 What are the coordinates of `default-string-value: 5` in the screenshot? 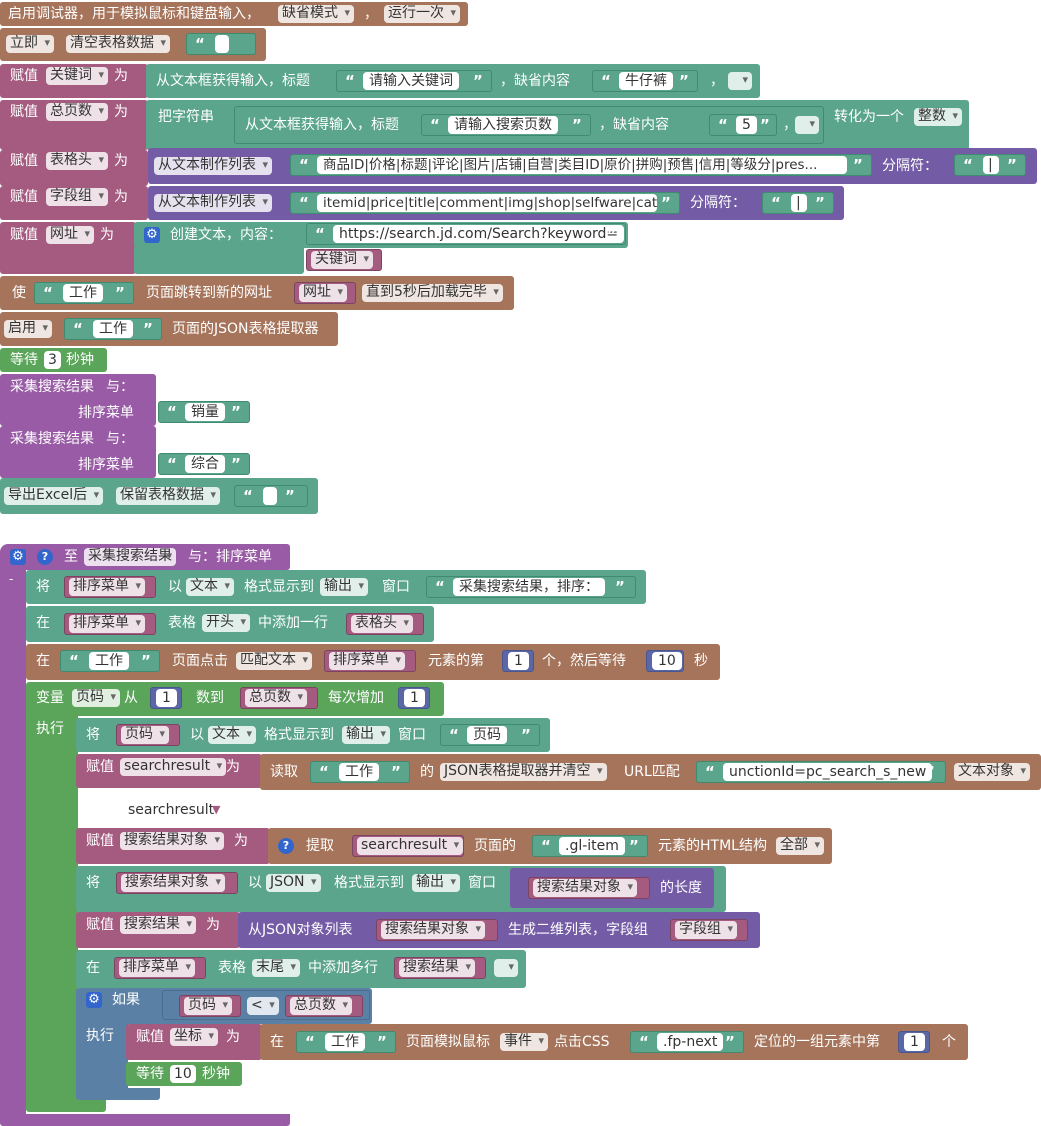 It's located at (746, 125).